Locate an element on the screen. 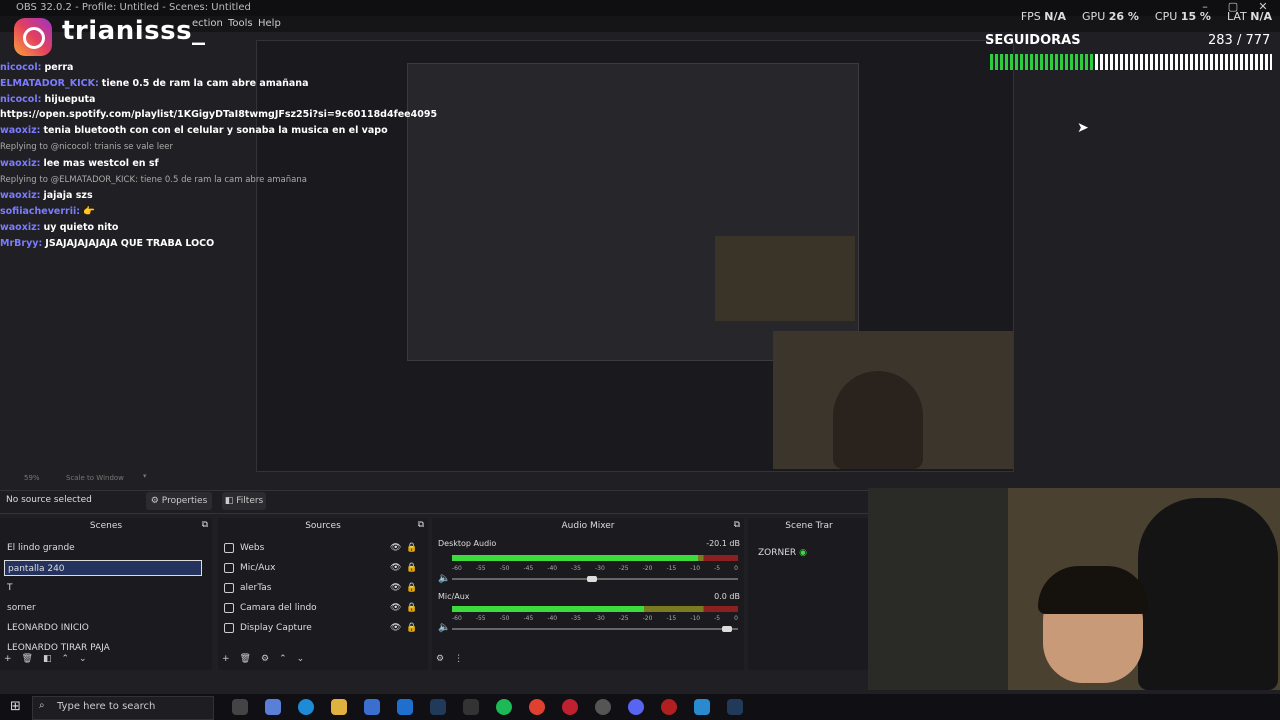 Image resolution: width=1280 pixels, height=720 pixels. source-item: Camara del lindo 👁 🔒 is located at coordinates (322, 608).